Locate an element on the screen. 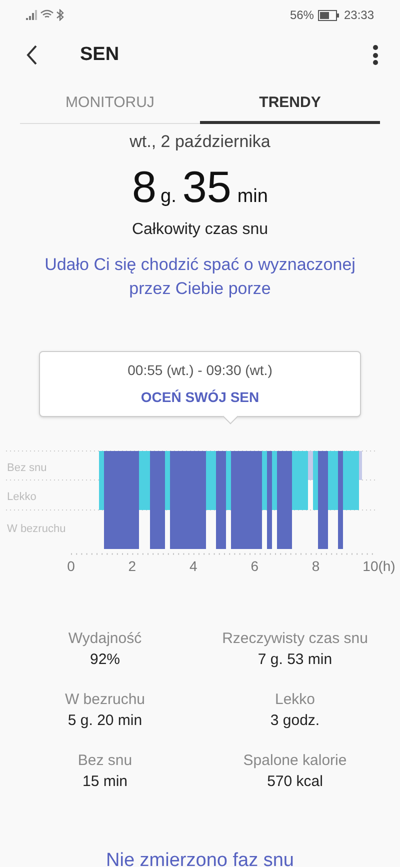  hour-label: 8 is located at coordinates (316, 566).